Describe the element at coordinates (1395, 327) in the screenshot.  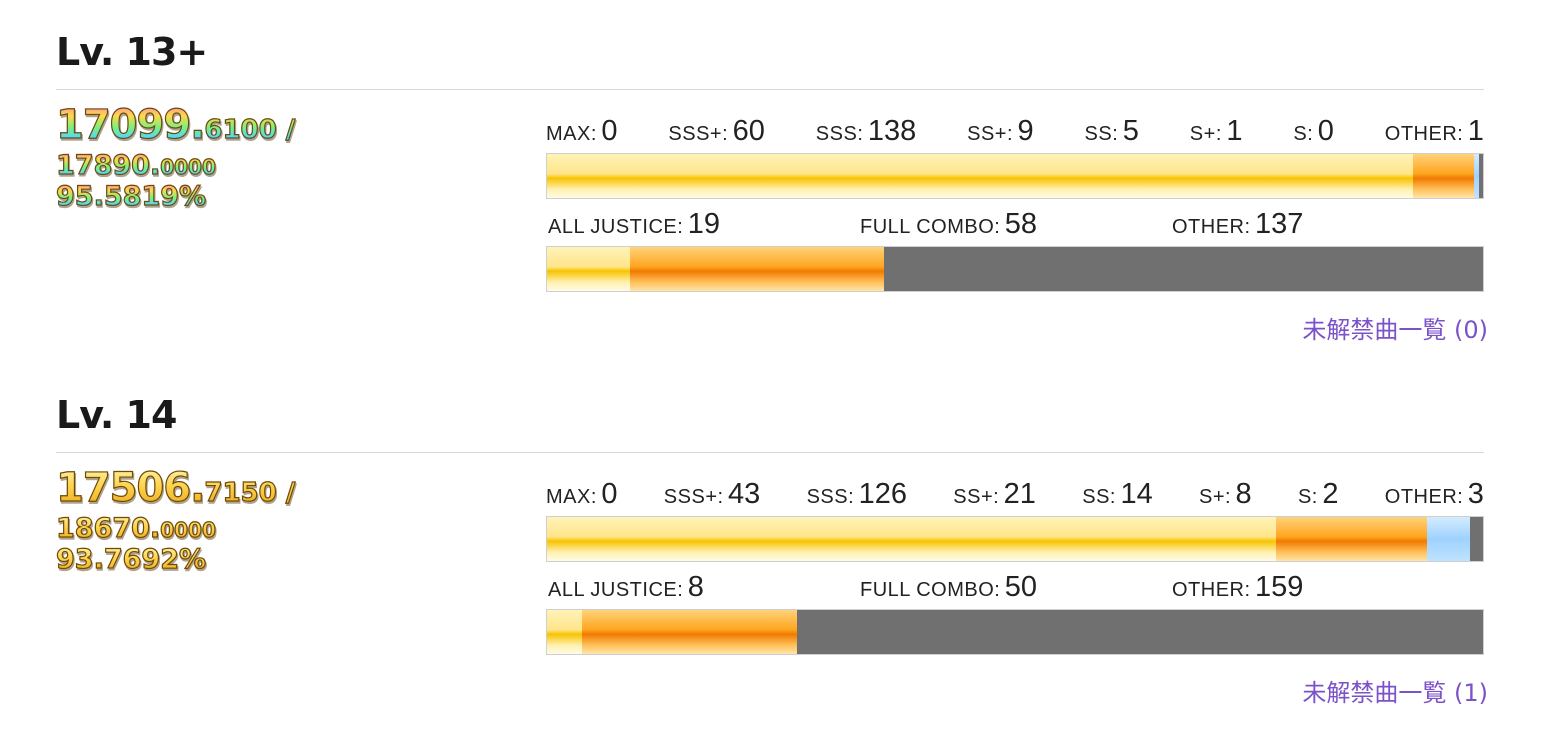
I see `locked-songs-link: 未解禁曲一覧 (0)` at that location.